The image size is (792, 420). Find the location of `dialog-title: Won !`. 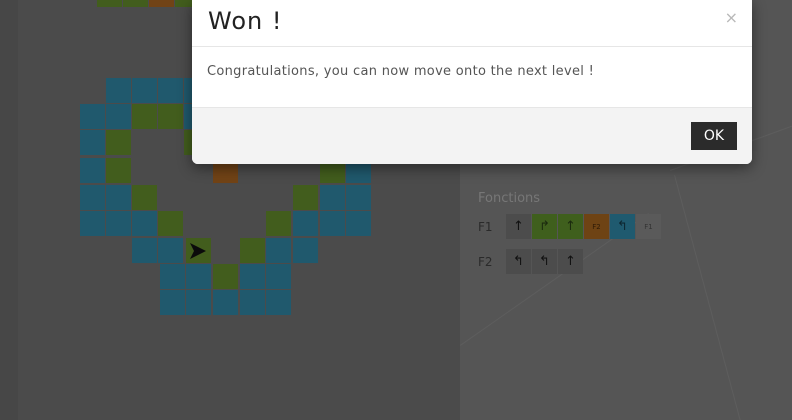

dialog-title: Won ! is located at coordinates (245, 21).